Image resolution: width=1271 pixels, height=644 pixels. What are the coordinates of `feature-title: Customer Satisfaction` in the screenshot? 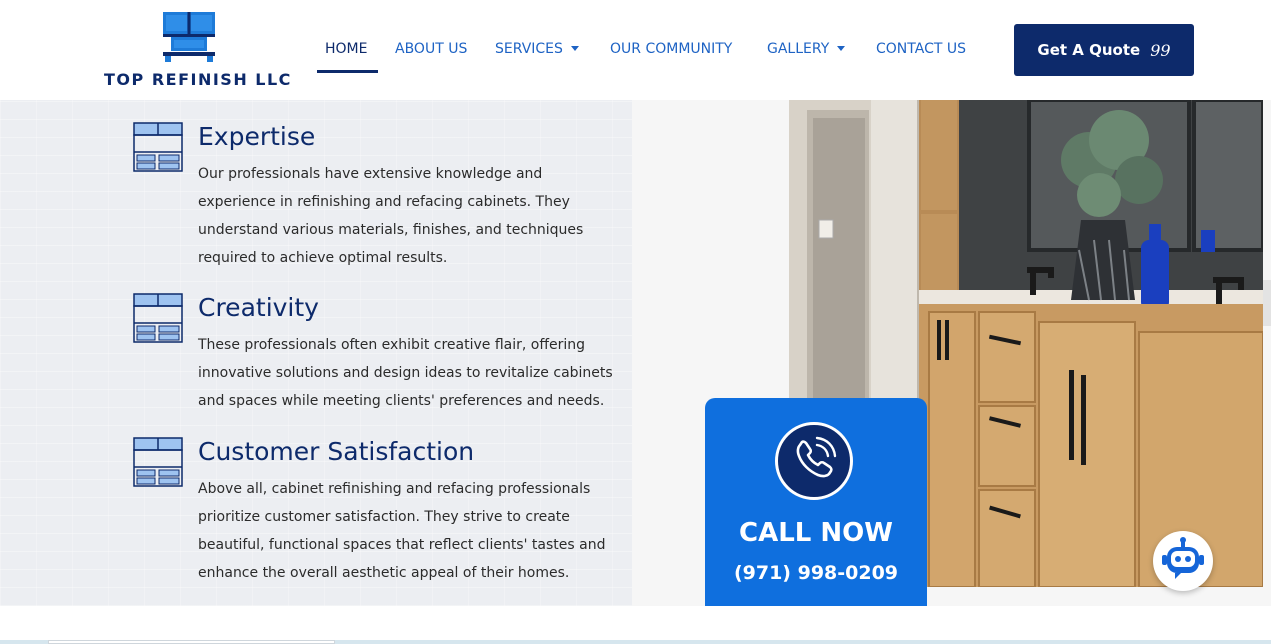 It's located at (336, 451).